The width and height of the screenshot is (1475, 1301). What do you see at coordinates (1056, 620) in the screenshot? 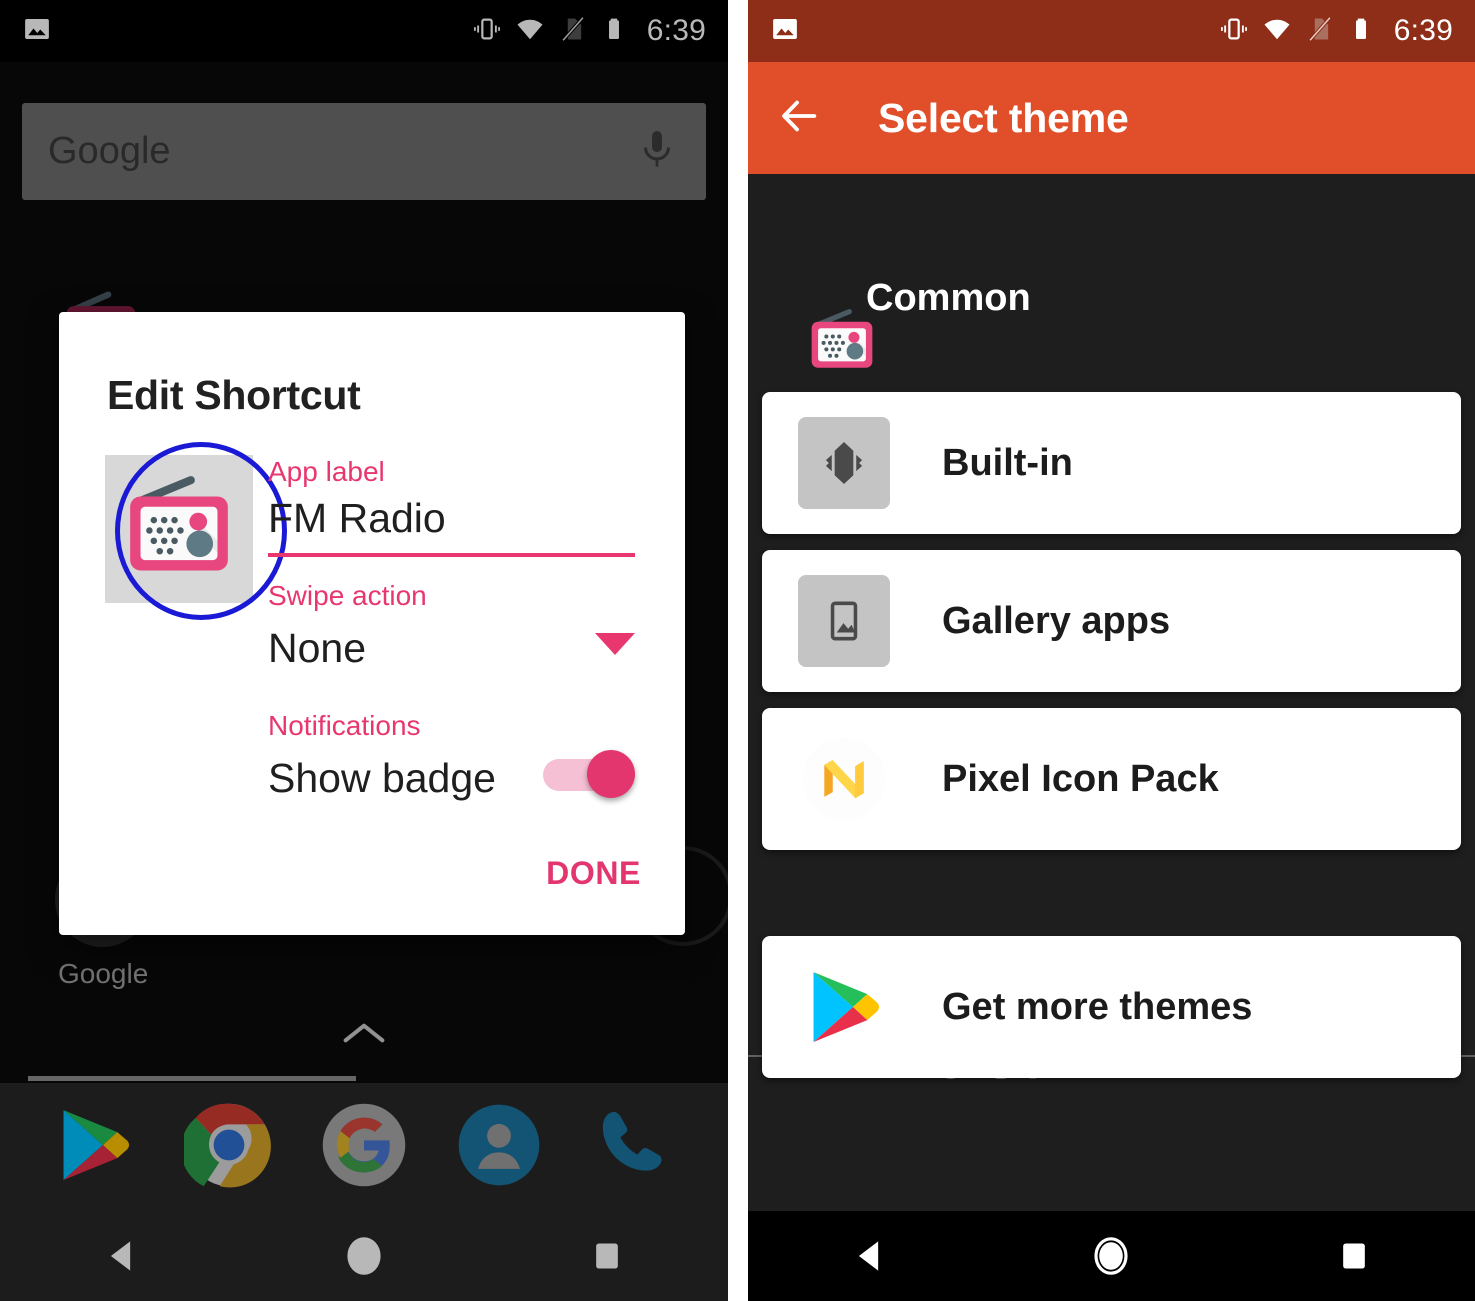
I see `theme-card-label: Gallery apps` at bounding box center [1056, 620].